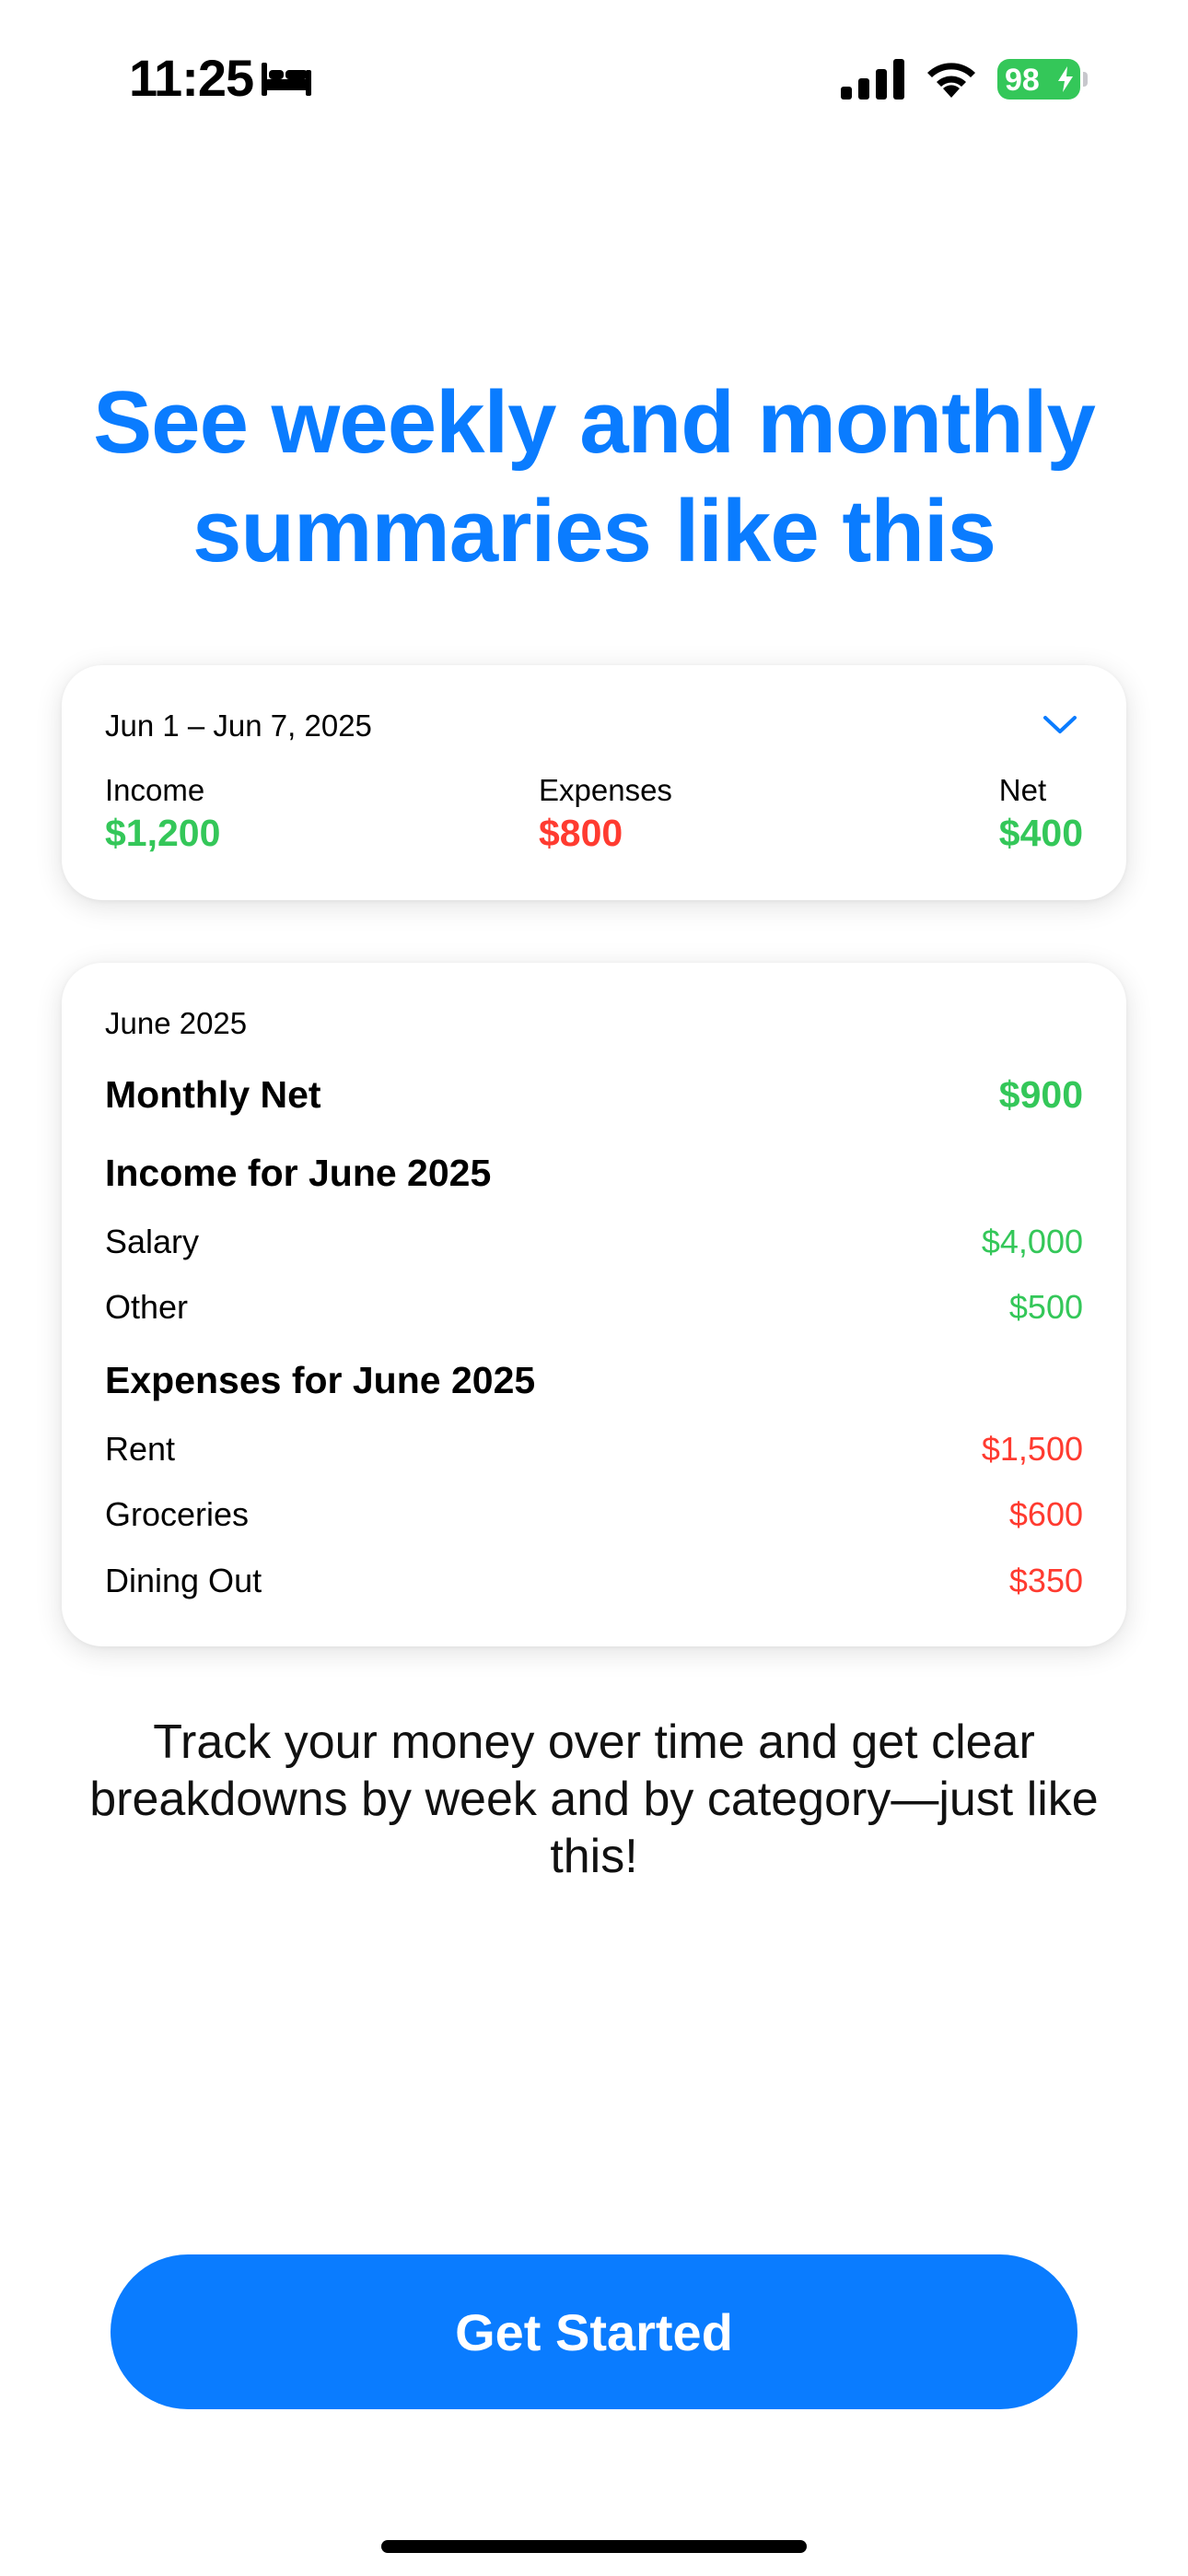 The height and width of the screenshot is (2576, 1188). I want to click on chevron-down-icon, so click(1060, 725).